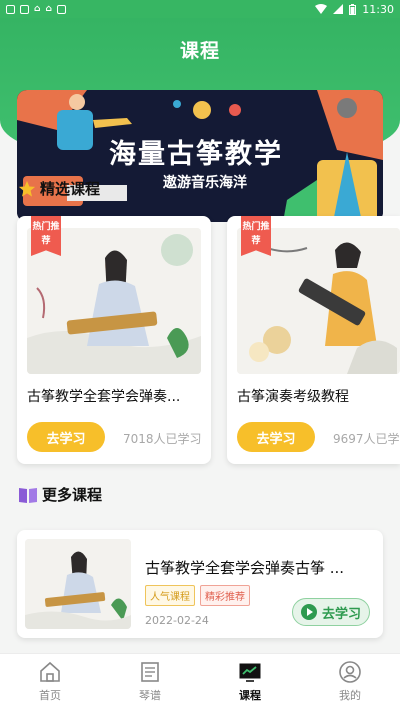 Image resolution: width=400 pixels, height=711 pixels. I want to click on status-right: 11:30, so click(354, 9).